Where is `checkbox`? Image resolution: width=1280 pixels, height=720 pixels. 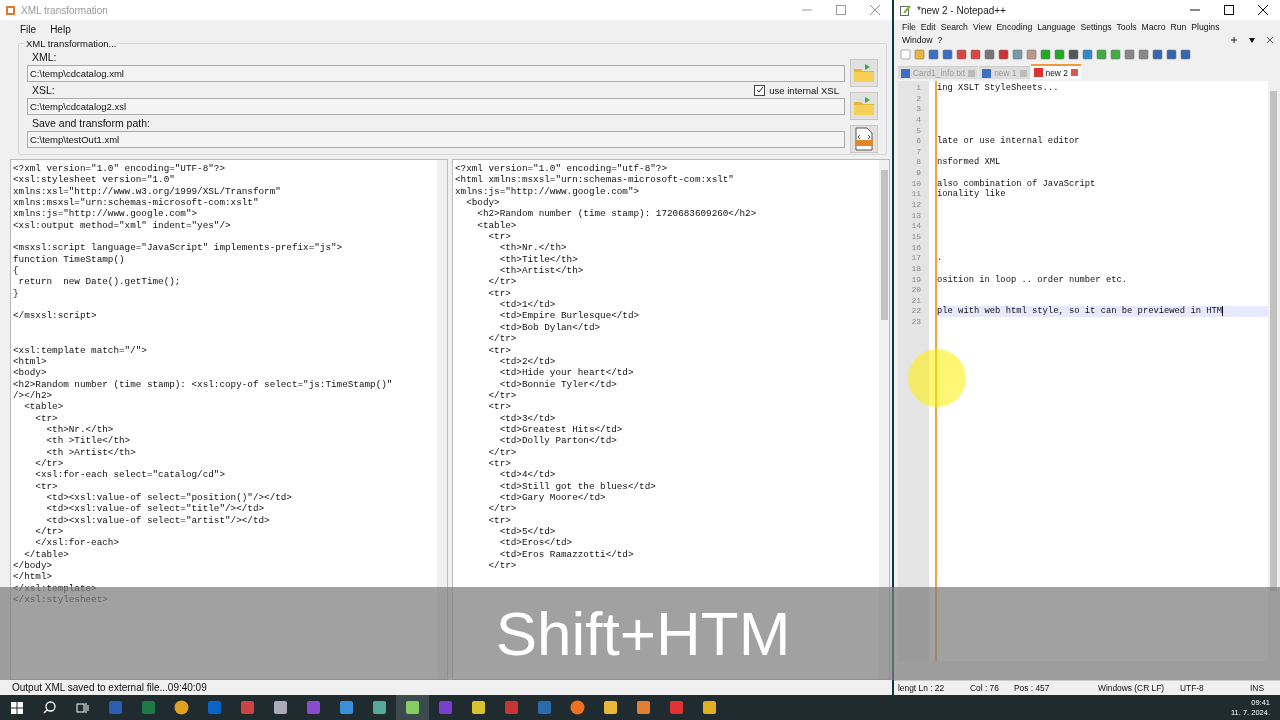
checkbox is located at coordinates (760, 90).